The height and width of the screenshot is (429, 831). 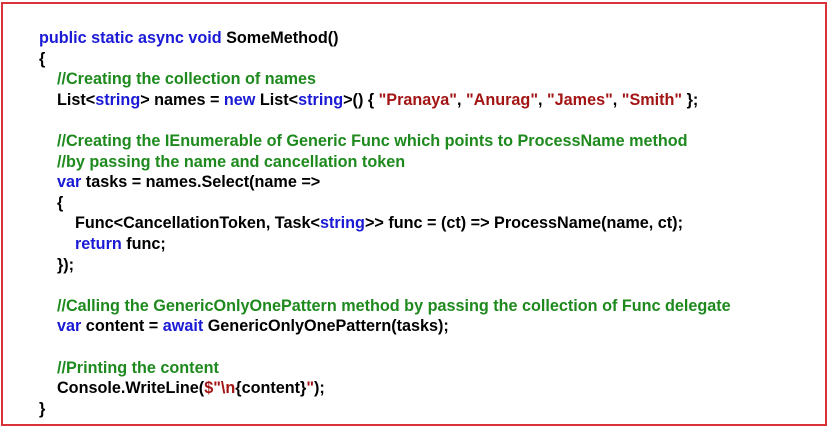 I want to click on string-token: "Anurag", so click(x=501, y=99).